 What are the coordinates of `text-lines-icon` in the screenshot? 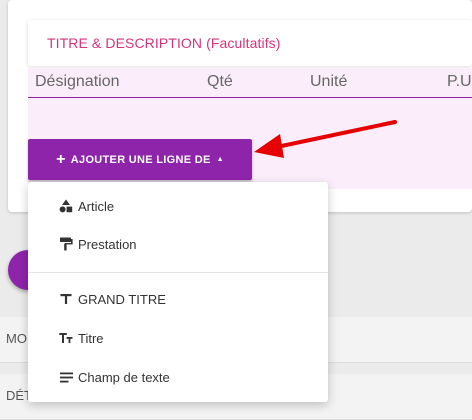 It's located at (66, 377).